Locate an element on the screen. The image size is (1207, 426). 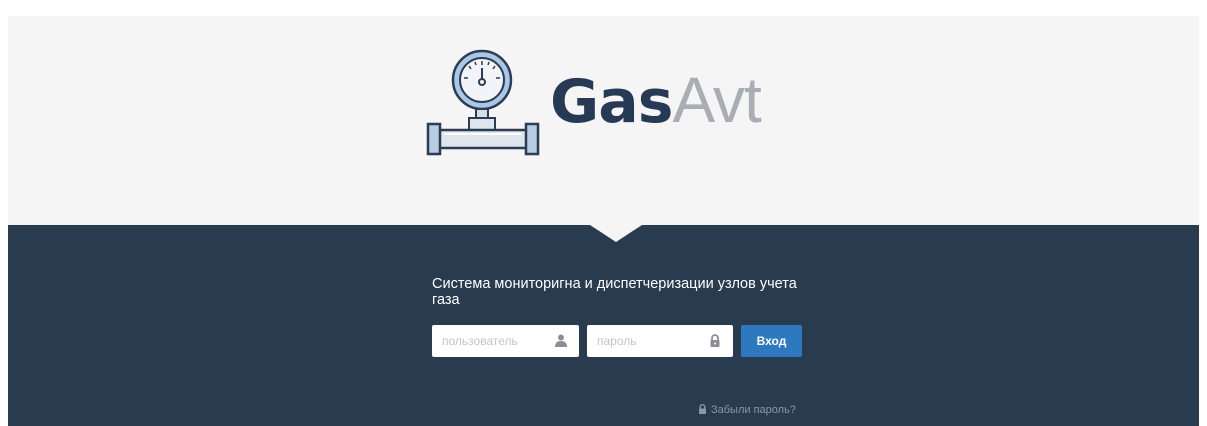
brand-logo: GasAvt is located at coordinates (656, 101).